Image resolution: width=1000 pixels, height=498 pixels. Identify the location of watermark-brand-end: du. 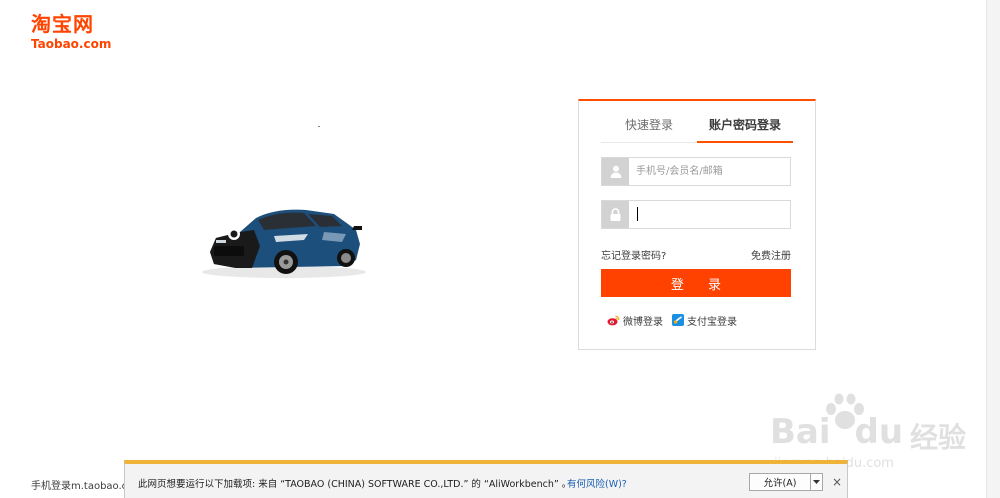
(879, 432).